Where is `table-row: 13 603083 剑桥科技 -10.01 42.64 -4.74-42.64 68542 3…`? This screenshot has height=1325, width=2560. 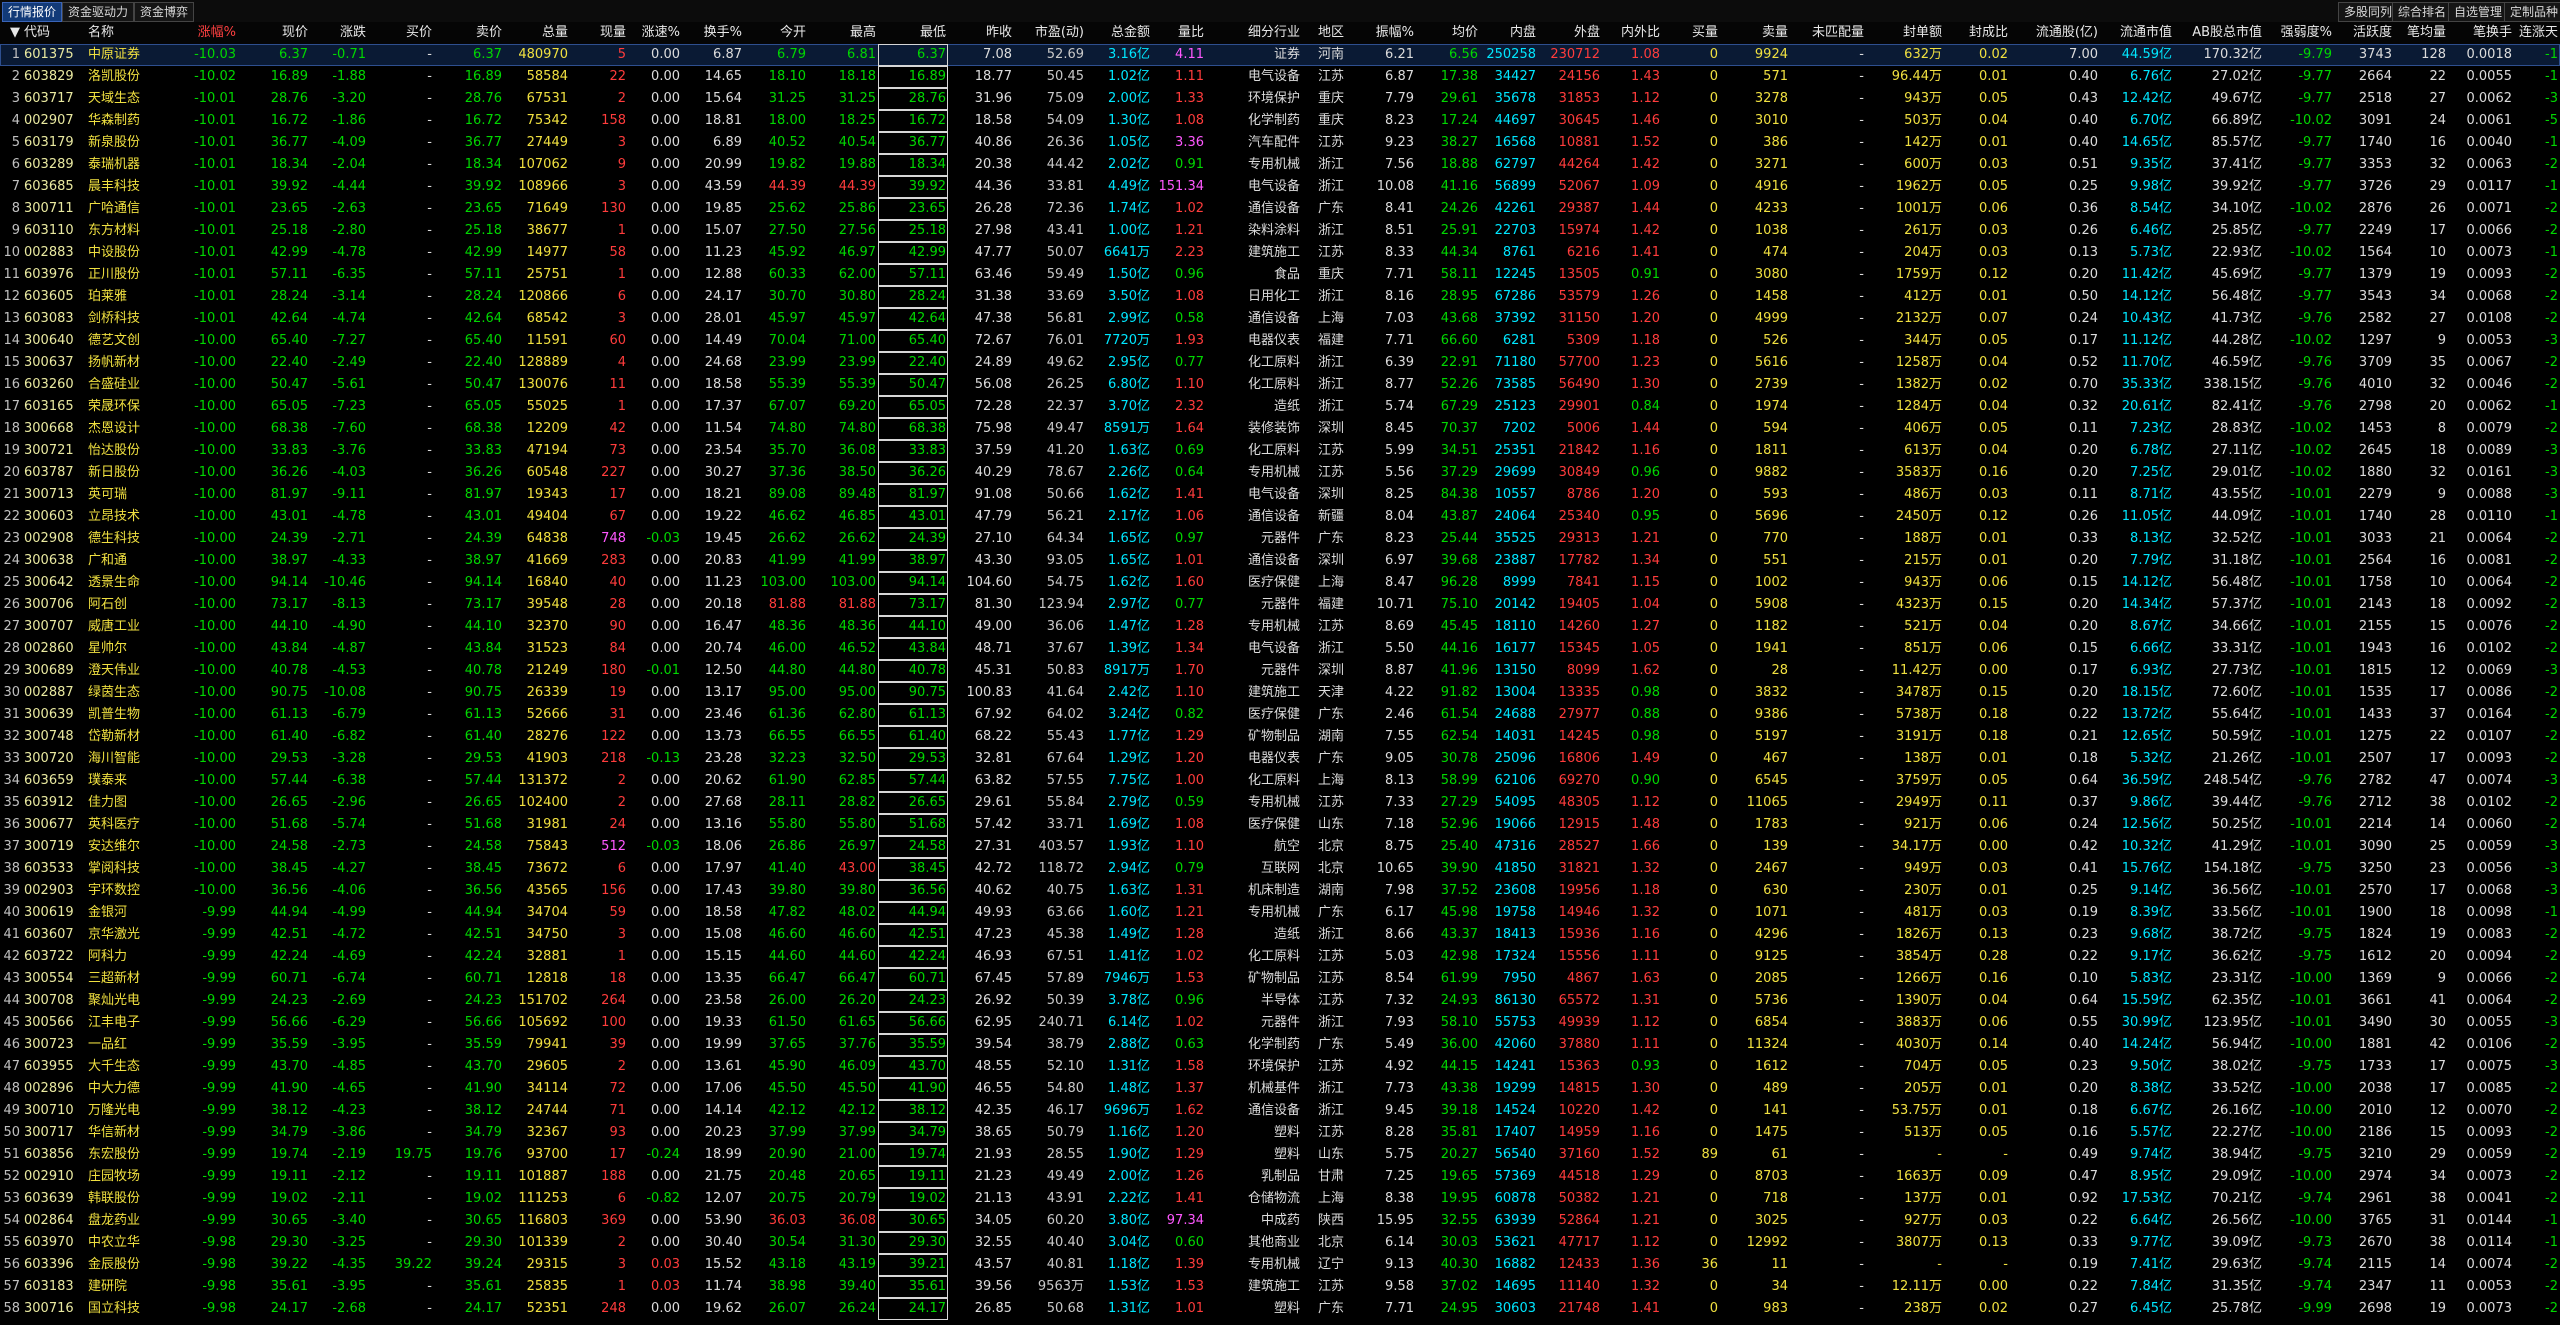 table-row: 13 603083 剑桥科技 -10.01 42.64 -4.74-42.64 68542 3… is located at coordinates (1280, 319).